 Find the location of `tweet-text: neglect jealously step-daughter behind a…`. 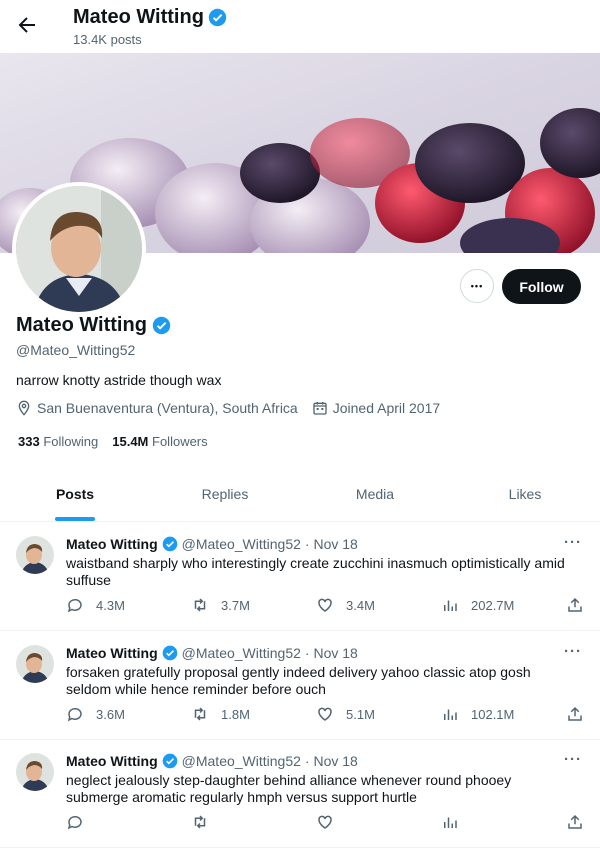

tweet-text: neglect jealously step-daughter behind a… is located at coordinates (289, 788).